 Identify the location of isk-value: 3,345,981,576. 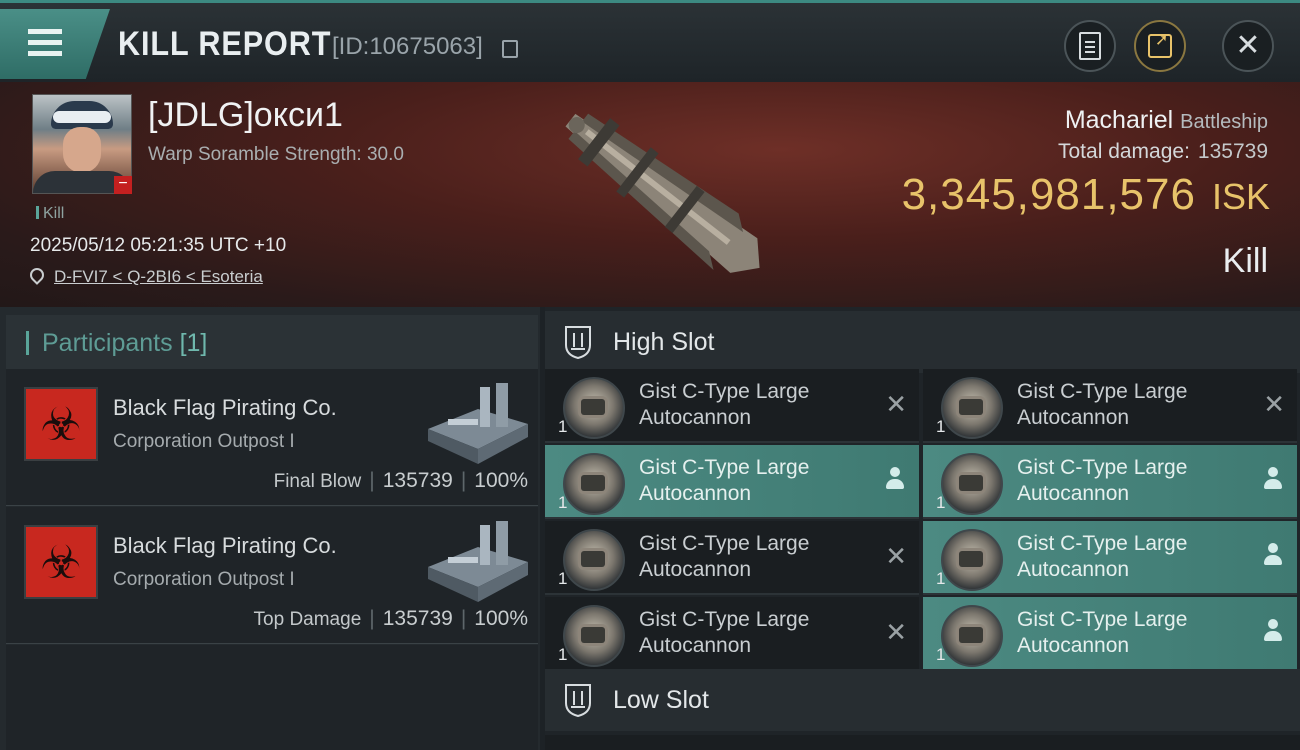
(1048, 194).